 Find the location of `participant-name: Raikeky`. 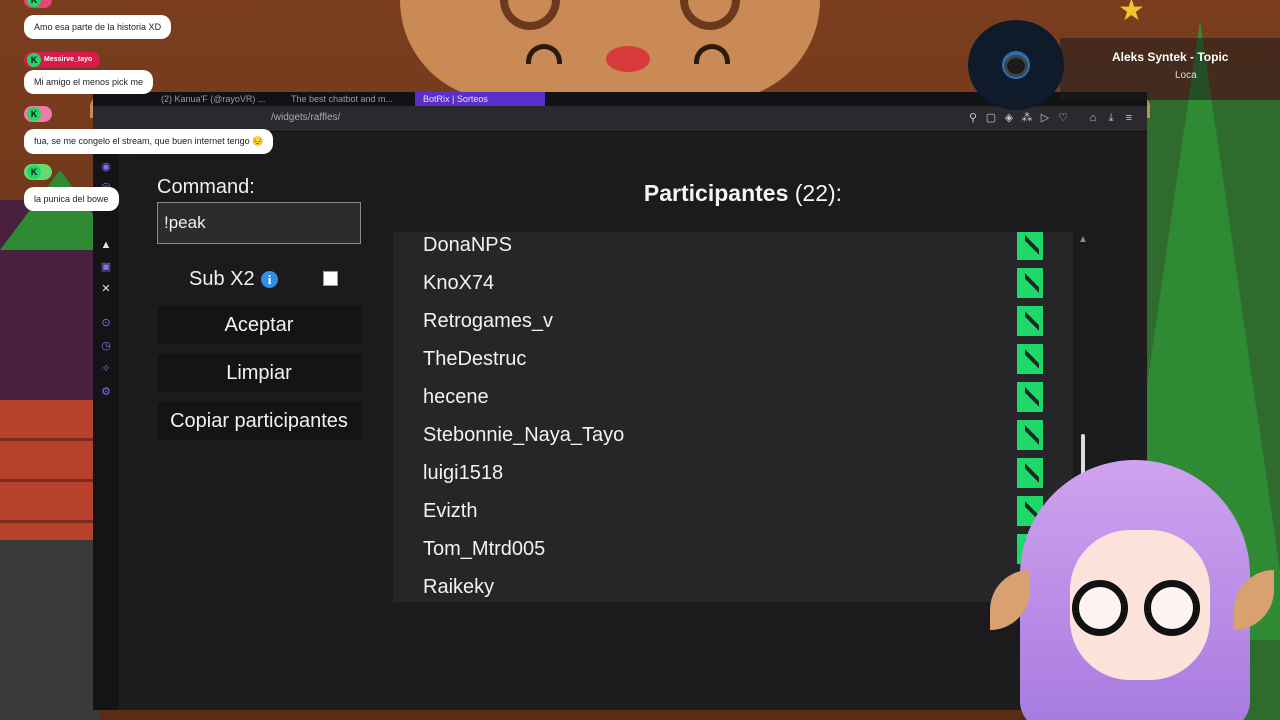

participant-name: Raikeky is located at coordinates (459, 587).